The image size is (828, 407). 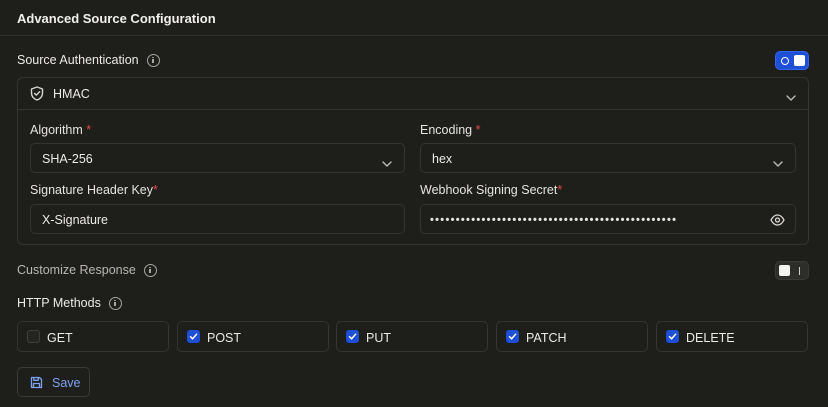 I want to click on signature-header-key-label: Signature Header Key*, so click(x=94, y=190).